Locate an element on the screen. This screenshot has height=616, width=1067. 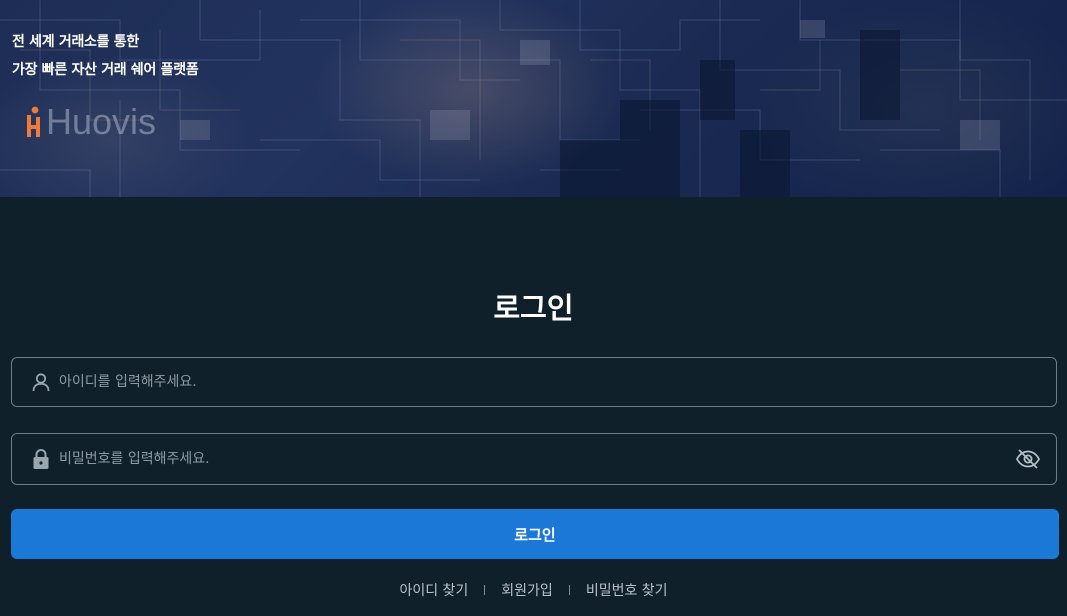
brand-name: Huovis is located at coordinates (101, 121).